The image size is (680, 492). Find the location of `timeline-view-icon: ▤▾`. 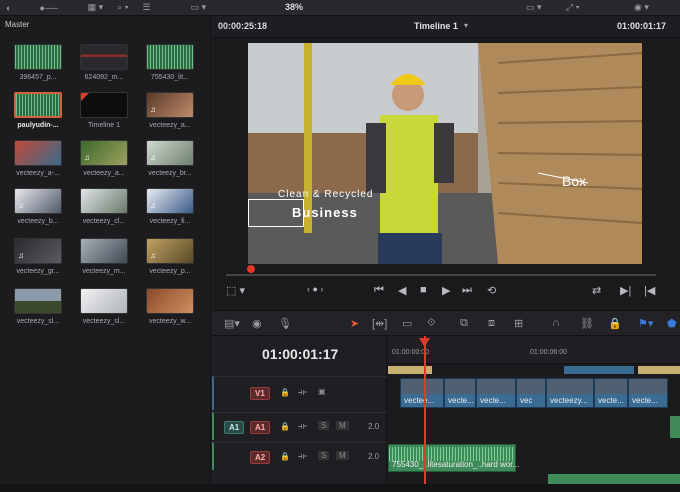

timeline-view-icon: ▤▾ is located at coordinates (232, 323).